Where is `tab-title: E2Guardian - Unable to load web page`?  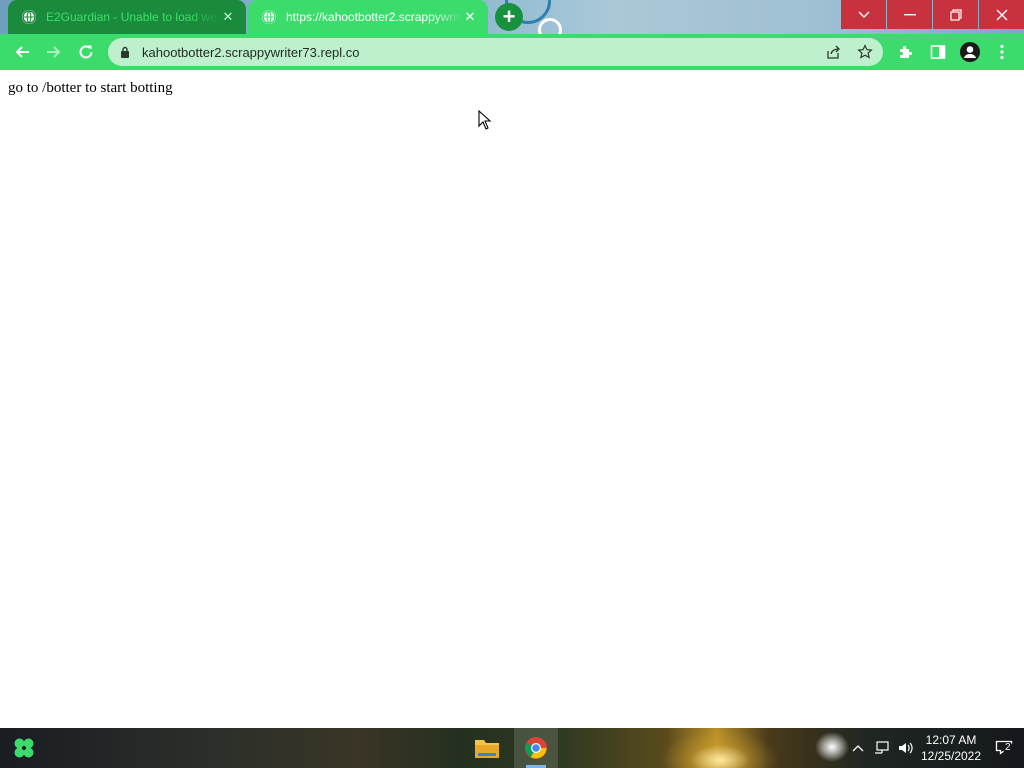
tab-title: E2Guardian - Unable to load web page is located at coordinates (133, 17).